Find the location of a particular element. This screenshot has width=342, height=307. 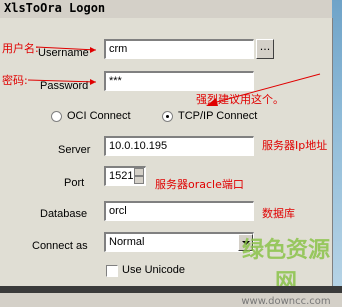

username-arrow is located at coordinates (66, 48).